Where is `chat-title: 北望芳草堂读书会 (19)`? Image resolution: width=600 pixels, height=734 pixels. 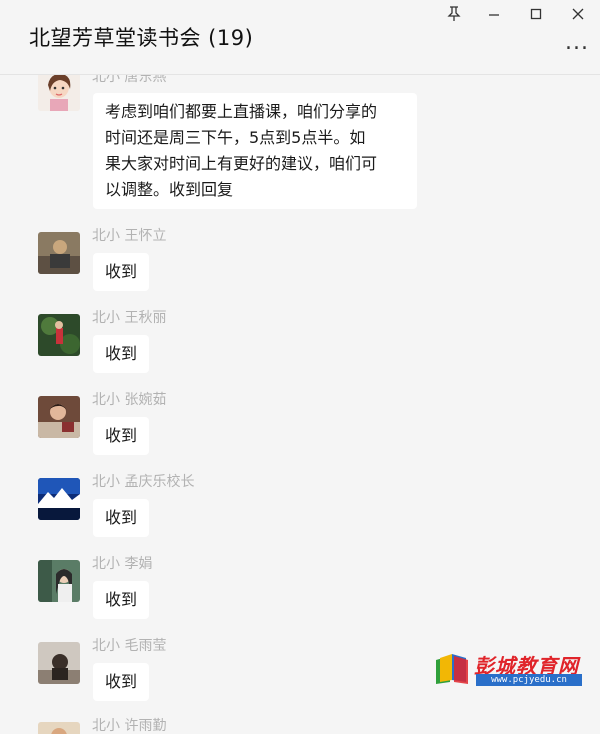 chat-title: 北望芳草堂读书会 (19) is located at coordinates (141, 38).